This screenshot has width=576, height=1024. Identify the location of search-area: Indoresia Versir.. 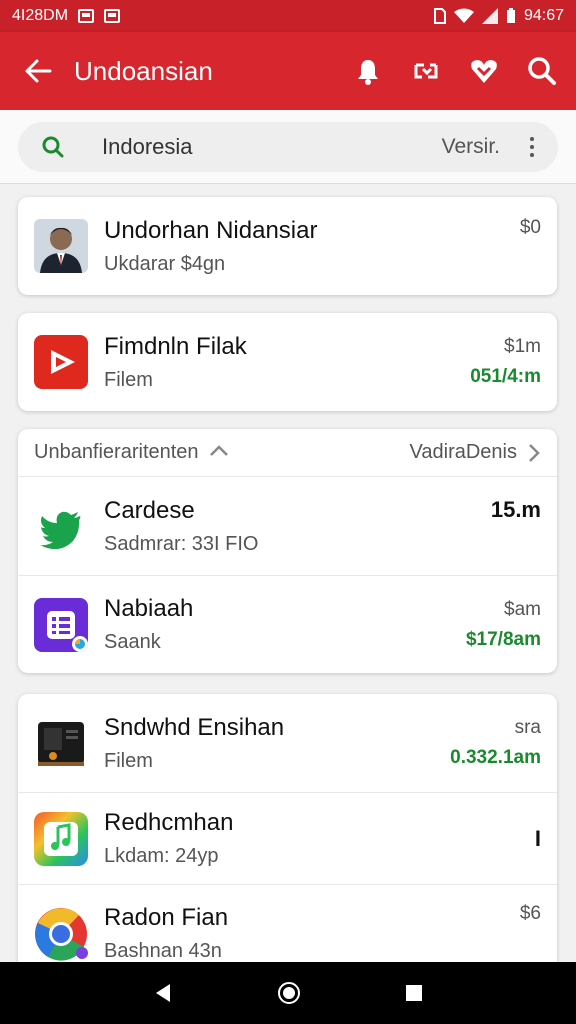
(288, 147).